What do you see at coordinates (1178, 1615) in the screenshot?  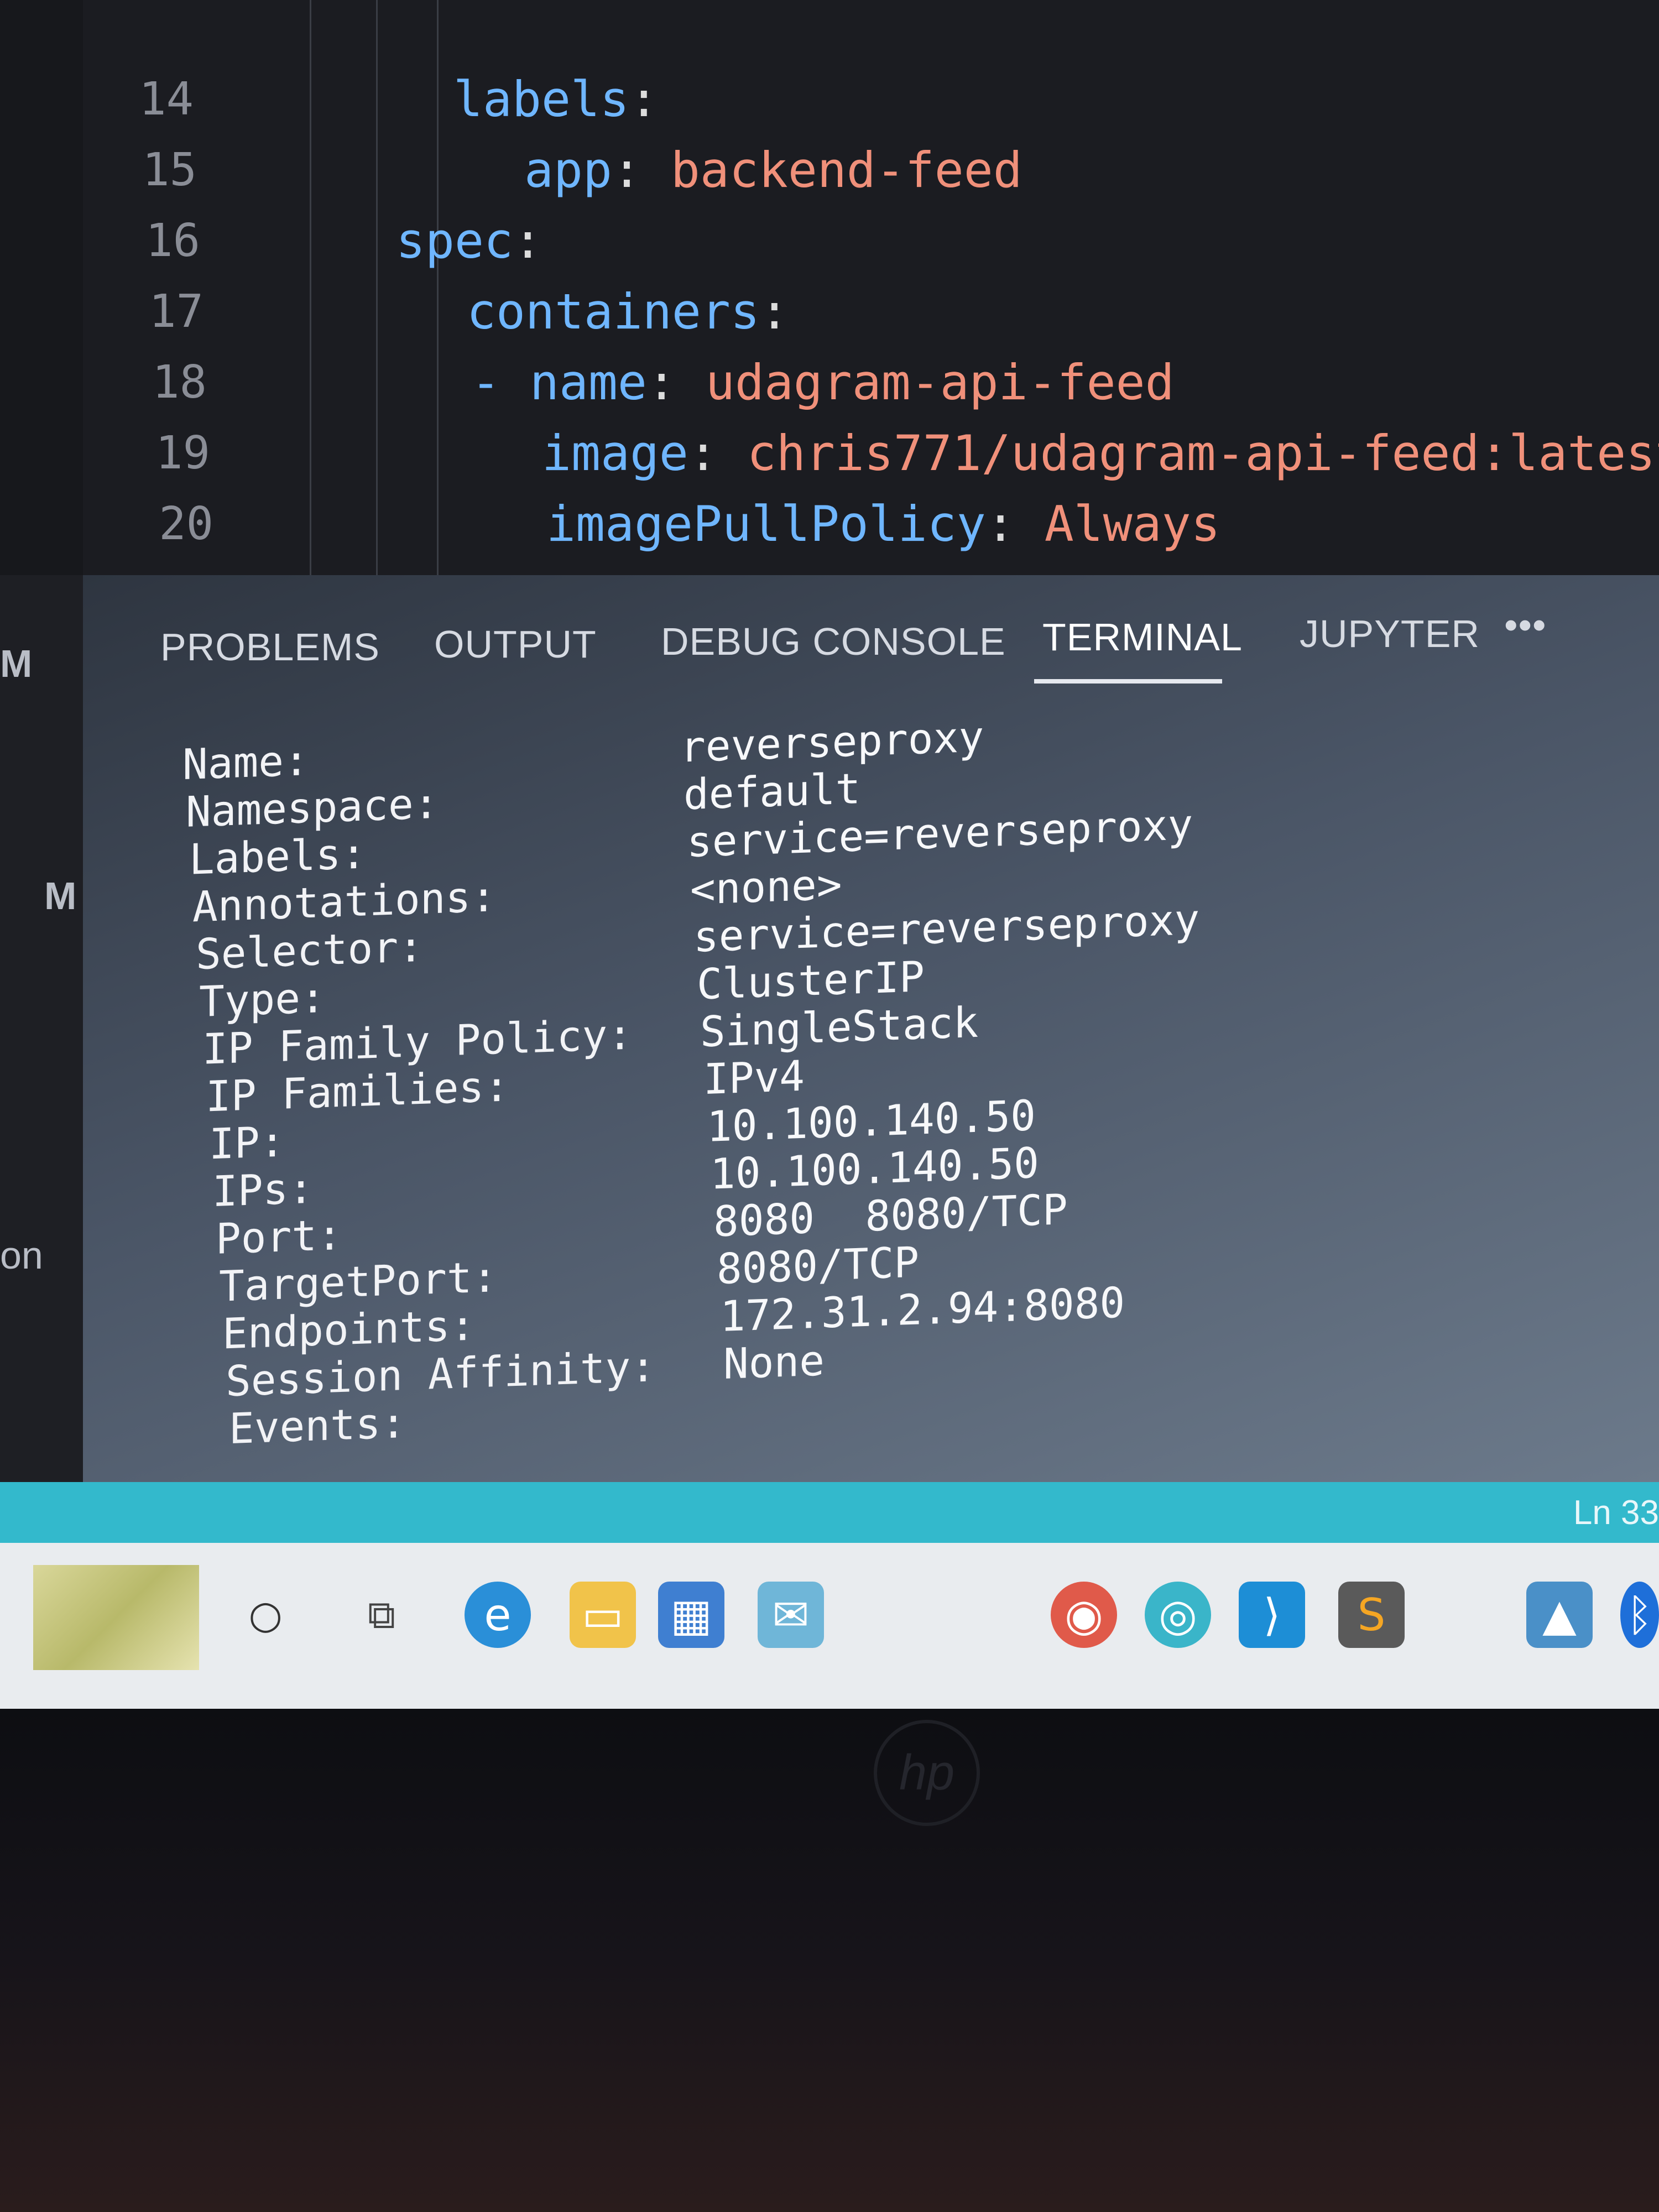 I see `browser-icon: ◎` at bounding box center [1178, 1615].